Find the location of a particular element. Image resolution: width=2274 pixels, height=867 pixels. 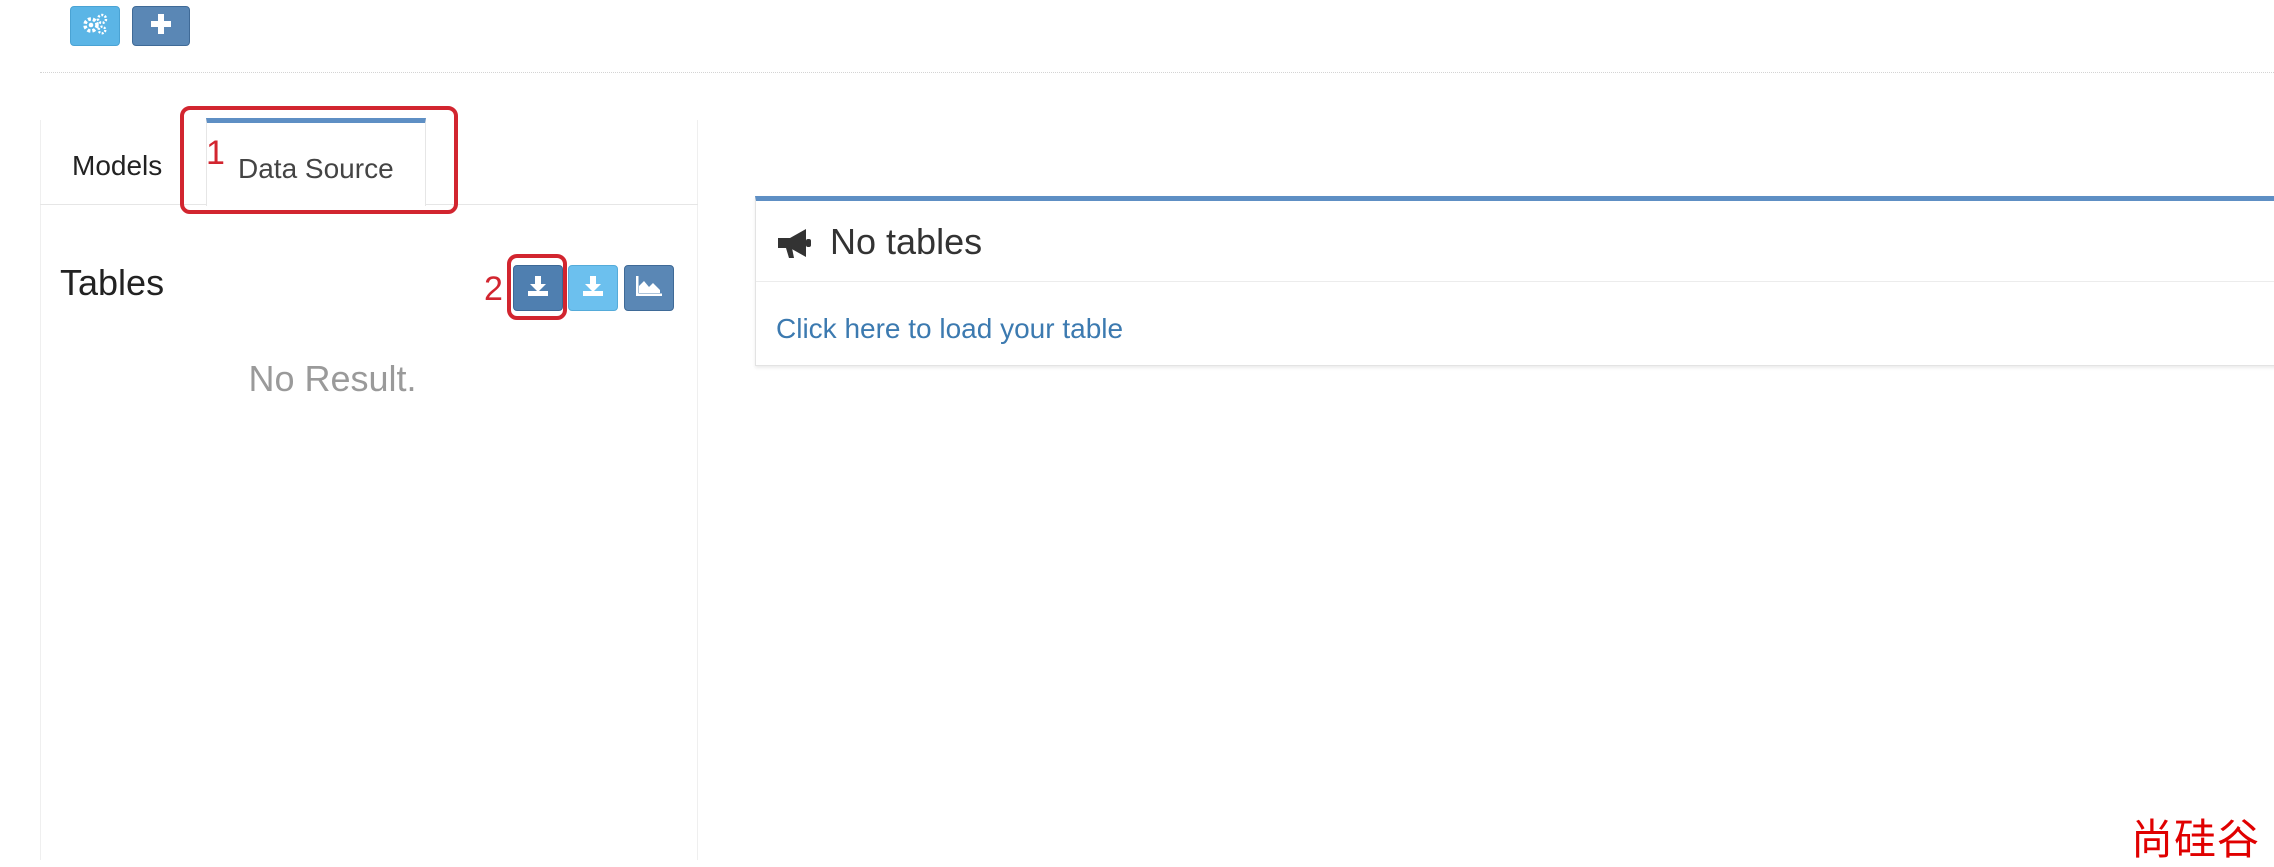

annotation-number-1: 1 is located at coordinates (215, 153).